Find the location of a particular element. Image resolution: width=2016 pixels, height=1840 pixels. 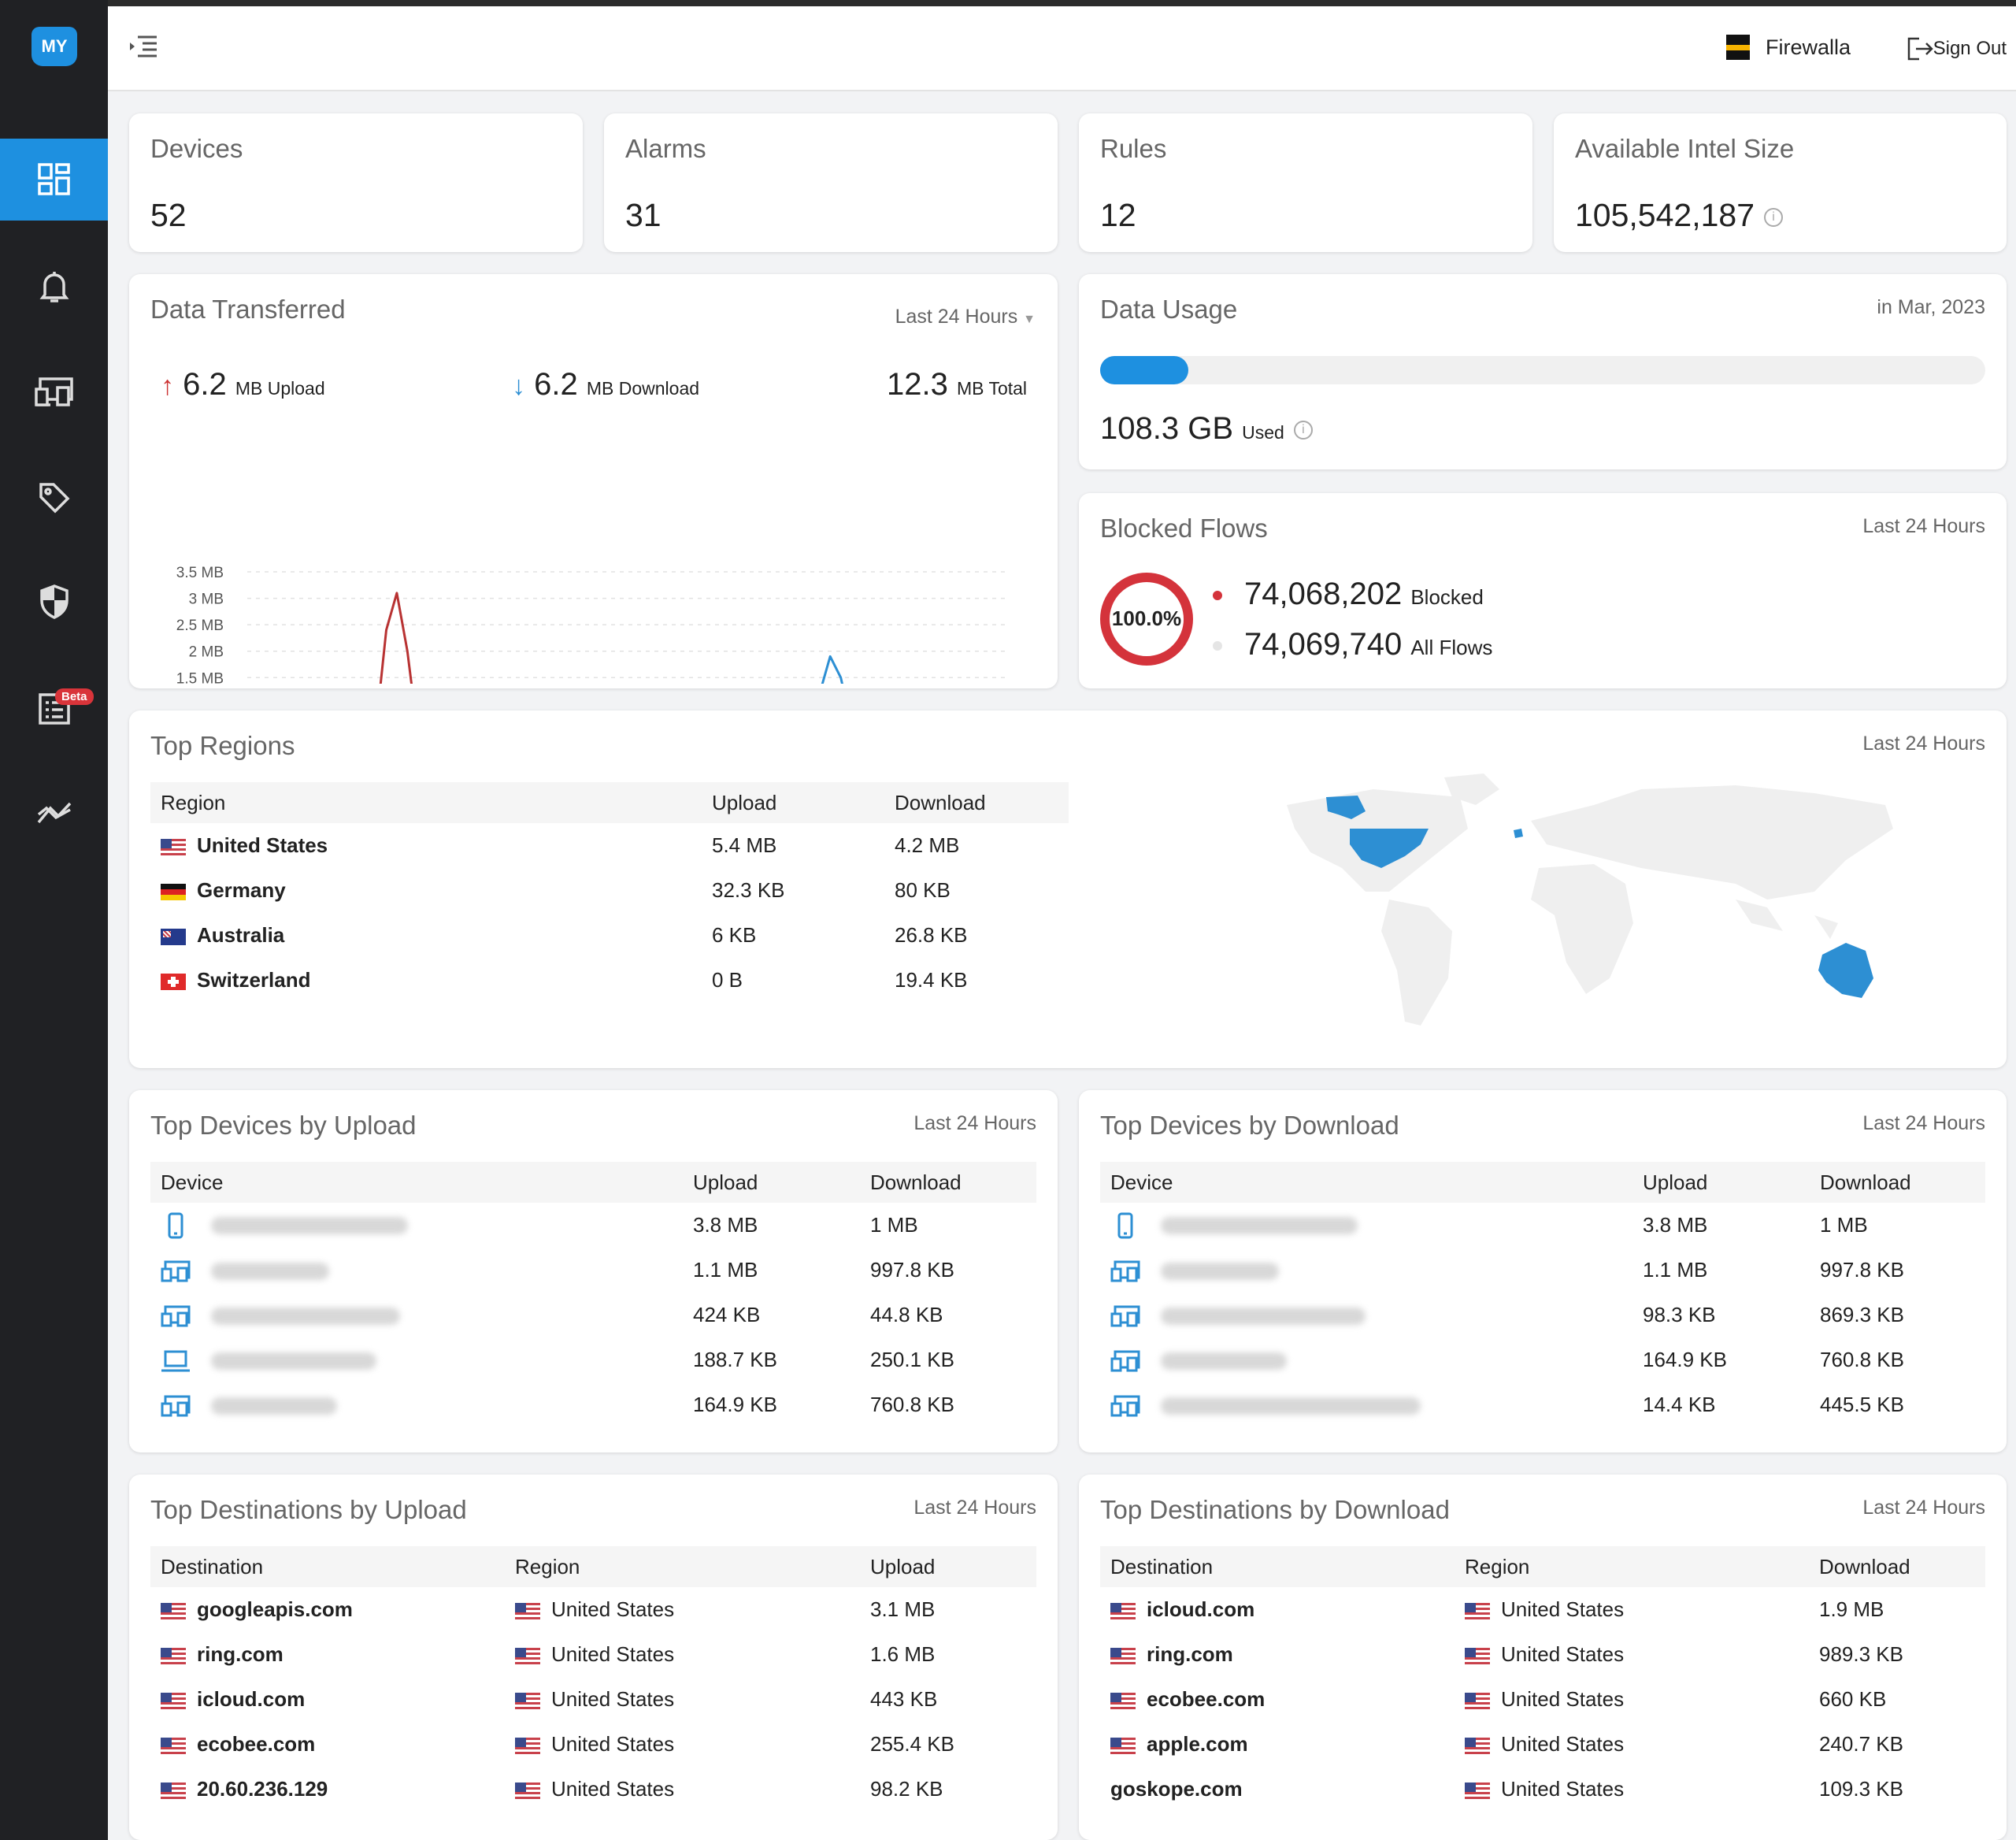

nav-security is located at coordinates (54, 602).